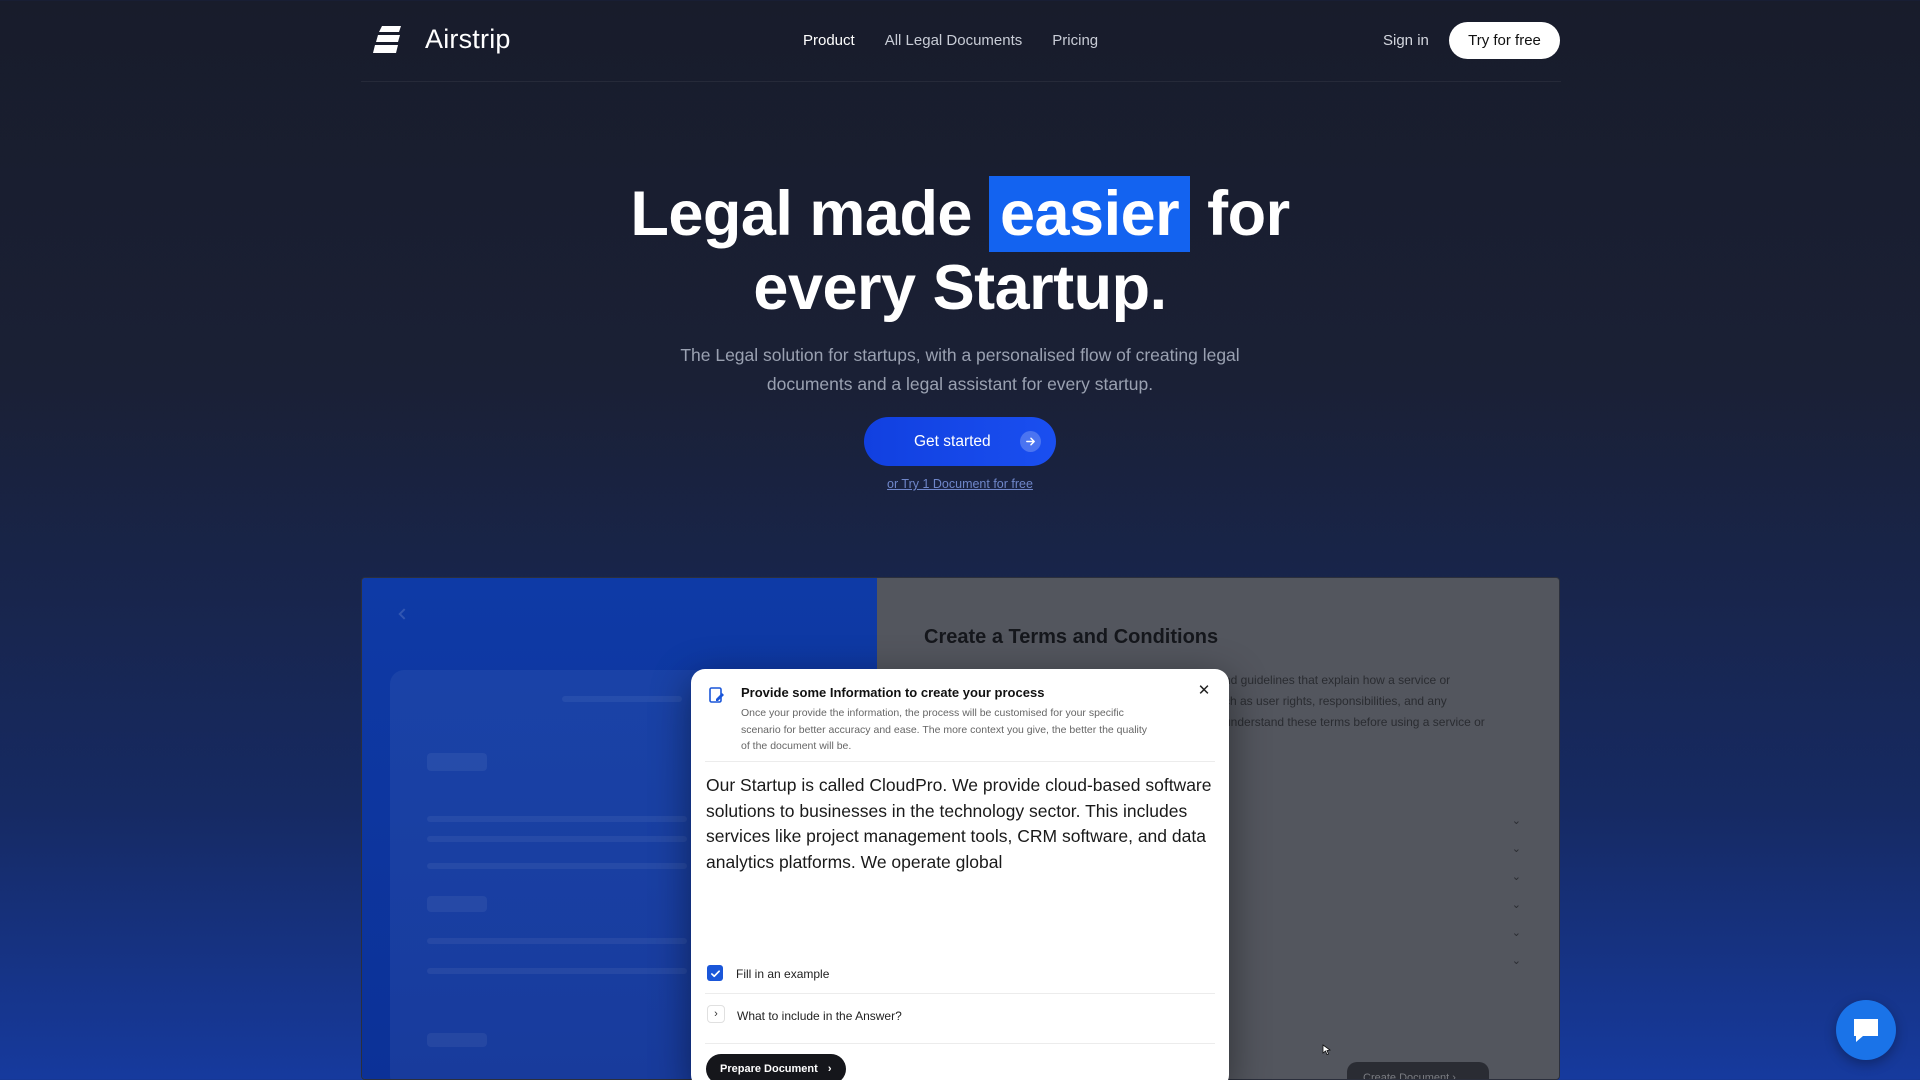  What do you see at coordinates (1089, 214) in the screenshot?
I see `hero-title-highlight: easier` at bounding box center [1089, 214].